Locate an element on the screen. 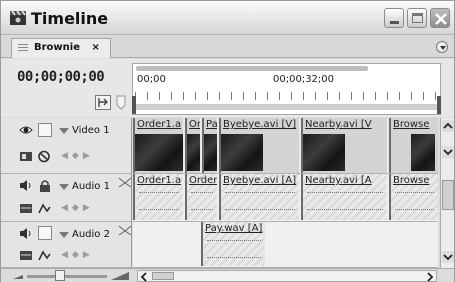 The height and width of the screenshot is (282, 455). chevron-left-icon is located at coordinates (144, 277).